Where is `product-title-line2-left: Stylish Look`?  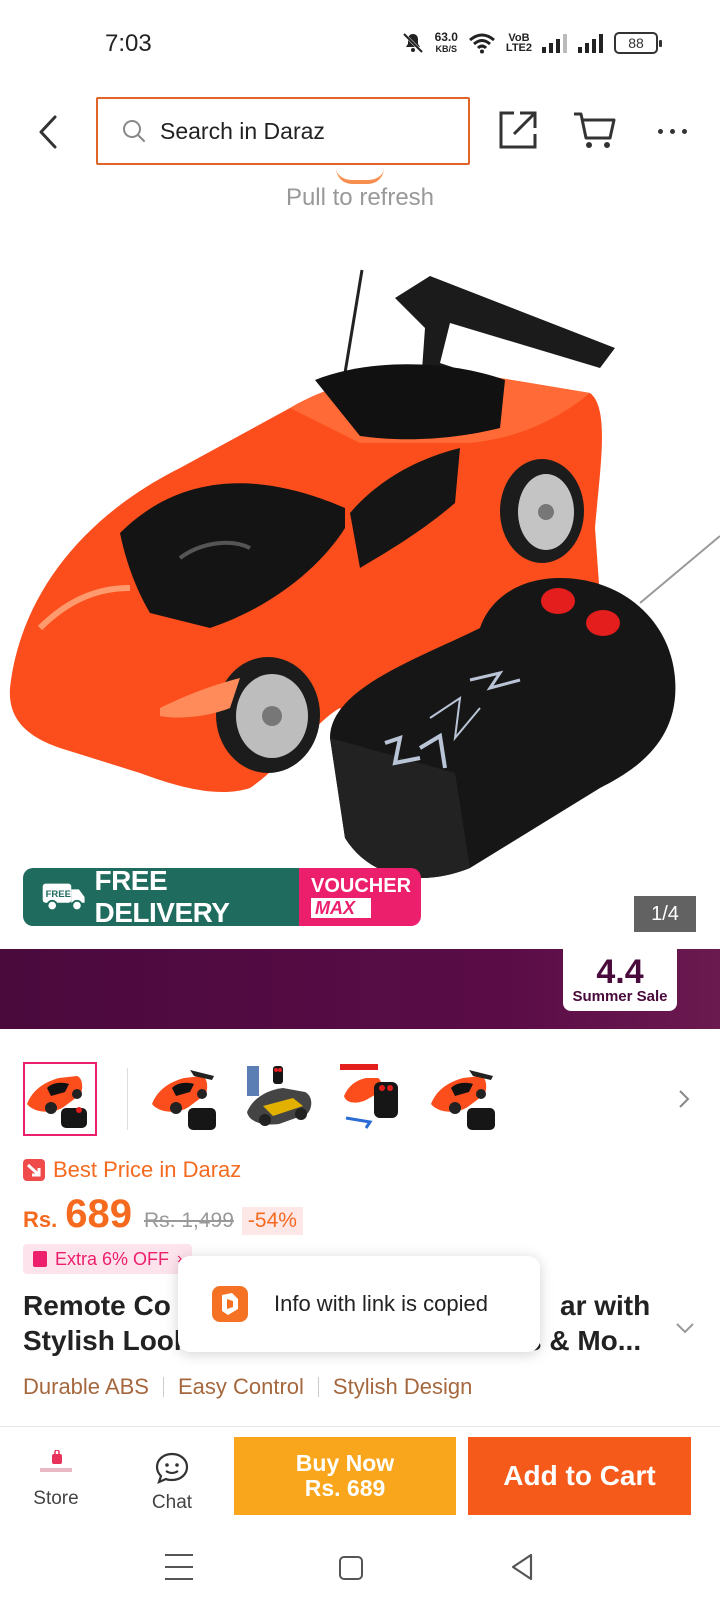 product-title-line2-left: Stylish Look is located at coordinates (106, 1340).